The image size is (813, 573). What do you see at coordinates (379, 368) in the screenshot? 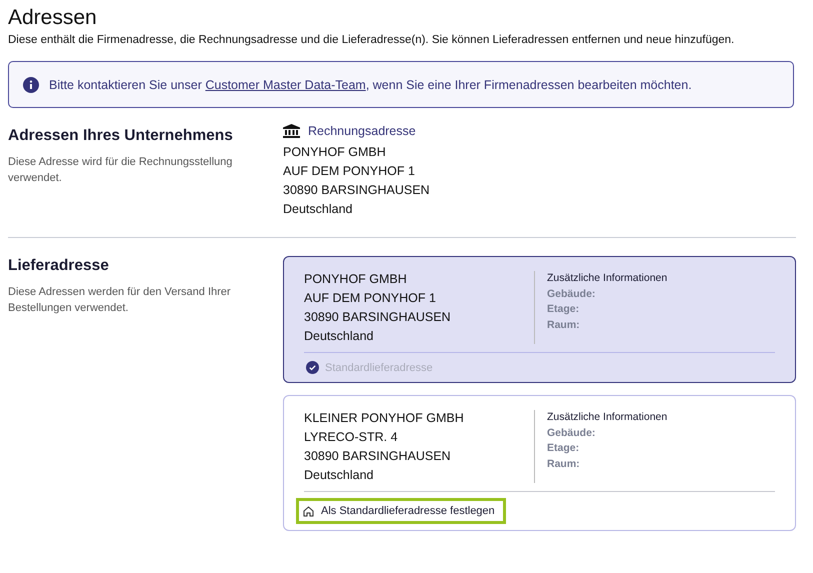
I see `default-label: Standardlieferadresse` at bounding box center [379, 368].